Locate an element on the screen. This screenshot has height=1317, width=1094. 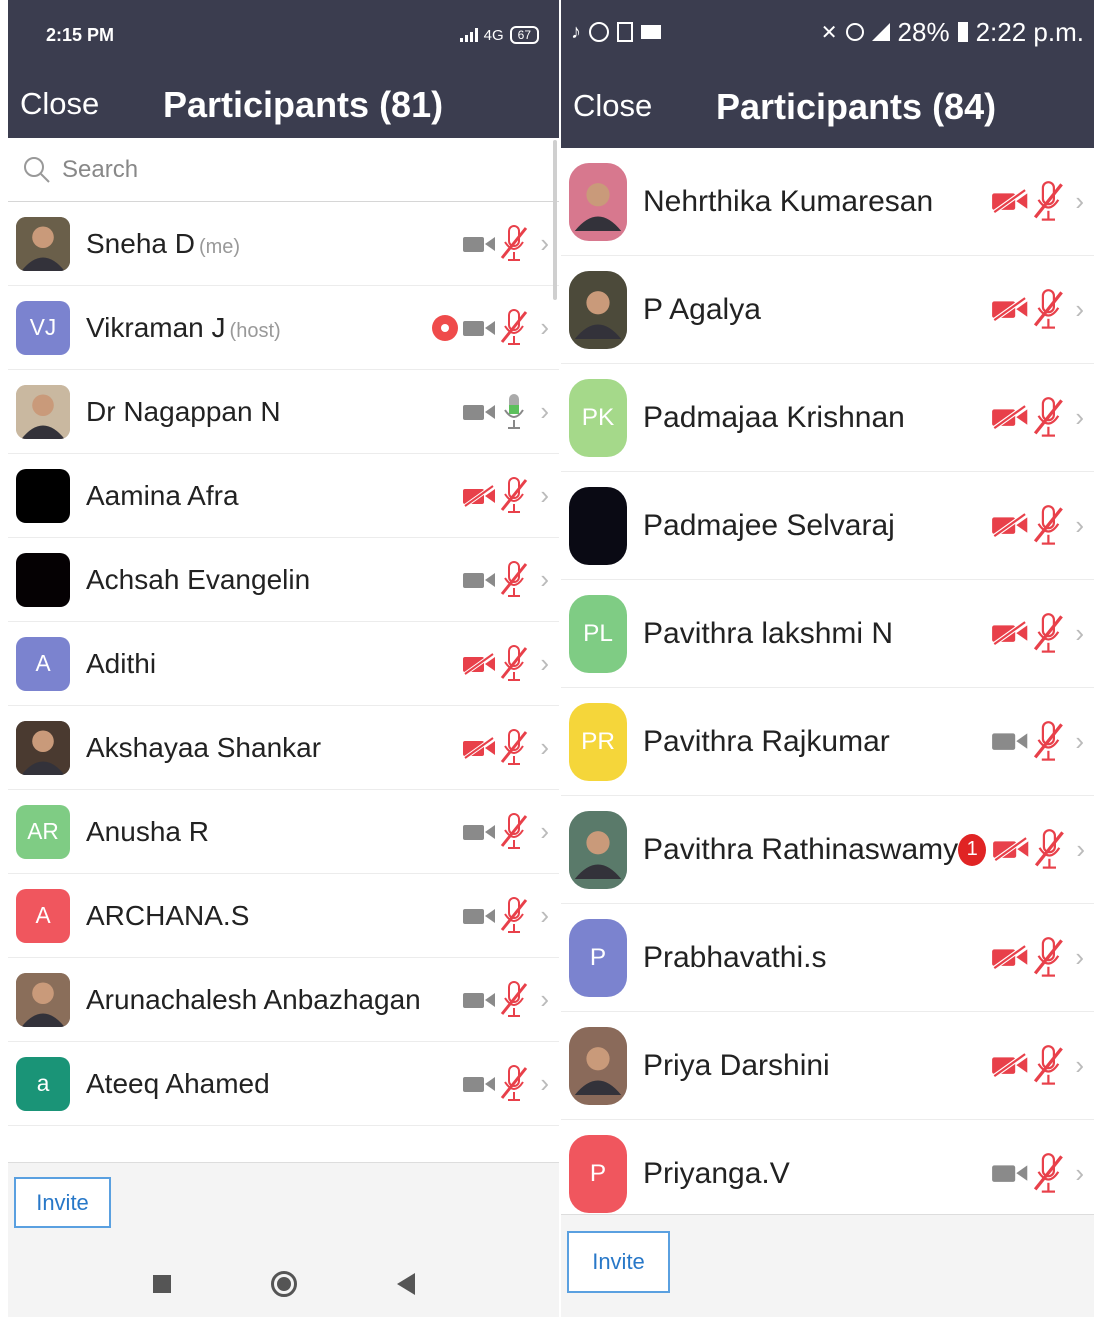
search-icon is located at coordinates (37, 169).